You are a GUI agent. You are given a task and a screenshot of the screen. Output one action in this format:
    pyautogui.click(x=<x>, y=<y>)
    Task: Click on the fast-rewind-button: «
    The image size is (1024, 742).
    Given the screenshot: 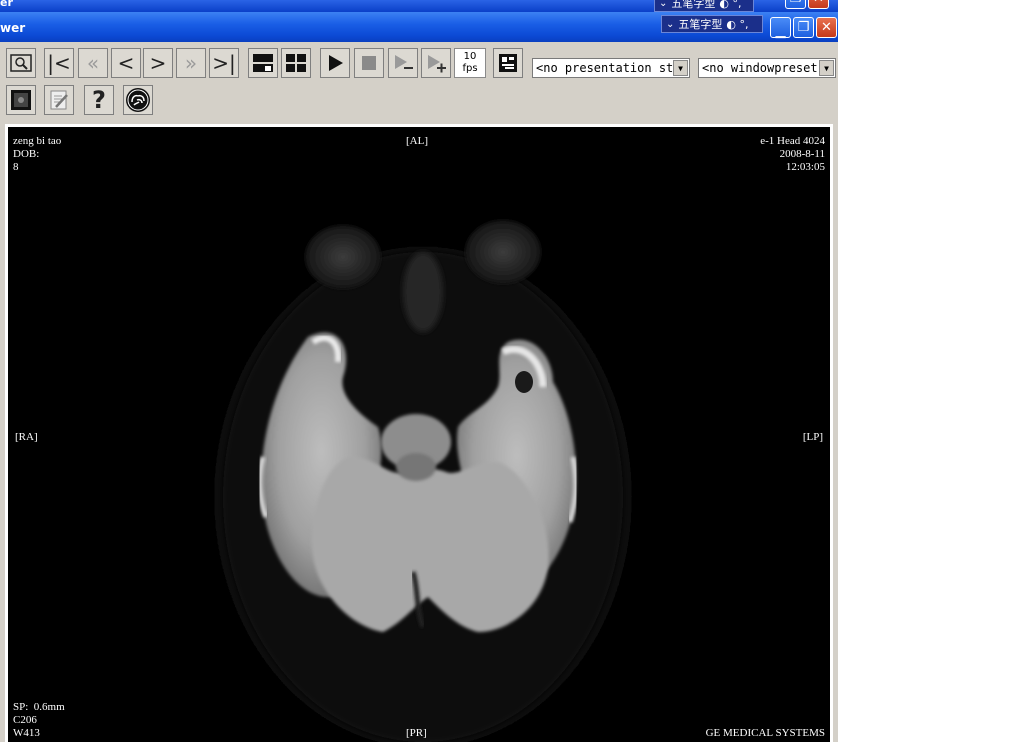 What is the action you would take?
    pyautogui.click(x=93, y=63)
    